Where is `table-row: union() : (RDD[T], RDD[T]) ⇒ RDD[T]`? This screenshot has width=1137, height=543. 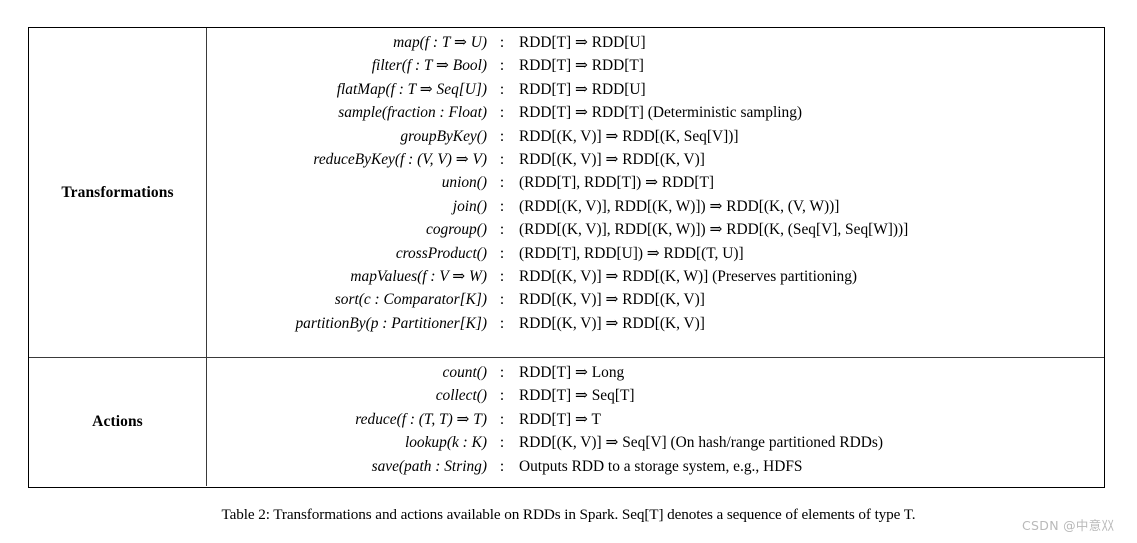 table-row: union() : (RDD[T], RDD[T]) ⇒ RDD[T] is located at coordinates (655, 182).